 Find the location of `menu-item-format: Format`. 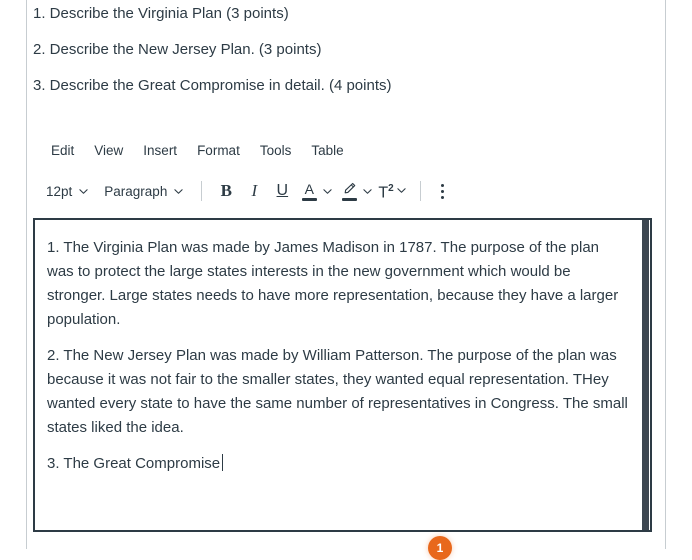

menu-item-format: Format is located at coordinates (218, 150).